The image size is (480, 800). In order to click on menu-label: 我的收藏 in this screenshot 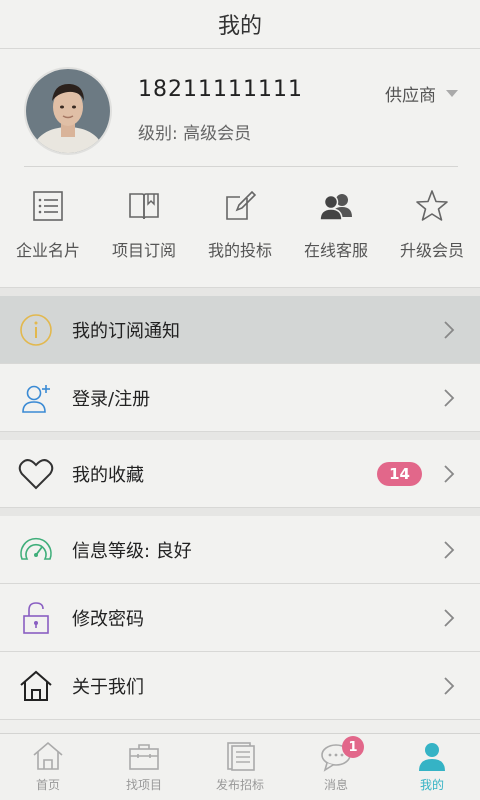, I will do `click(108, 475)`.